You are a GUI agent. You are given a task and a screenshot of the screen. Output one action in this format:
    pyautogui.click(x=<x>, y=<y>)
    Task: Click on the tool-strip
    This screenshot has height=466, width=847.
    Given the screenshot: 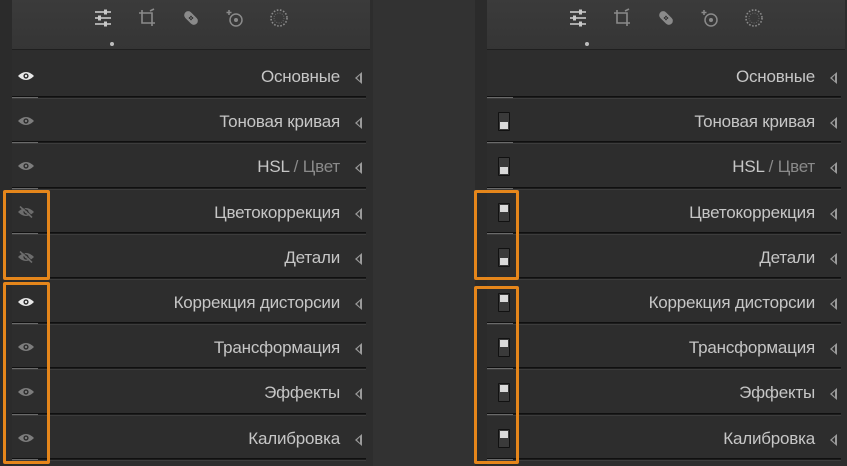 What is the action you would take?
    pyautogui.click(x=191, y=25)
    